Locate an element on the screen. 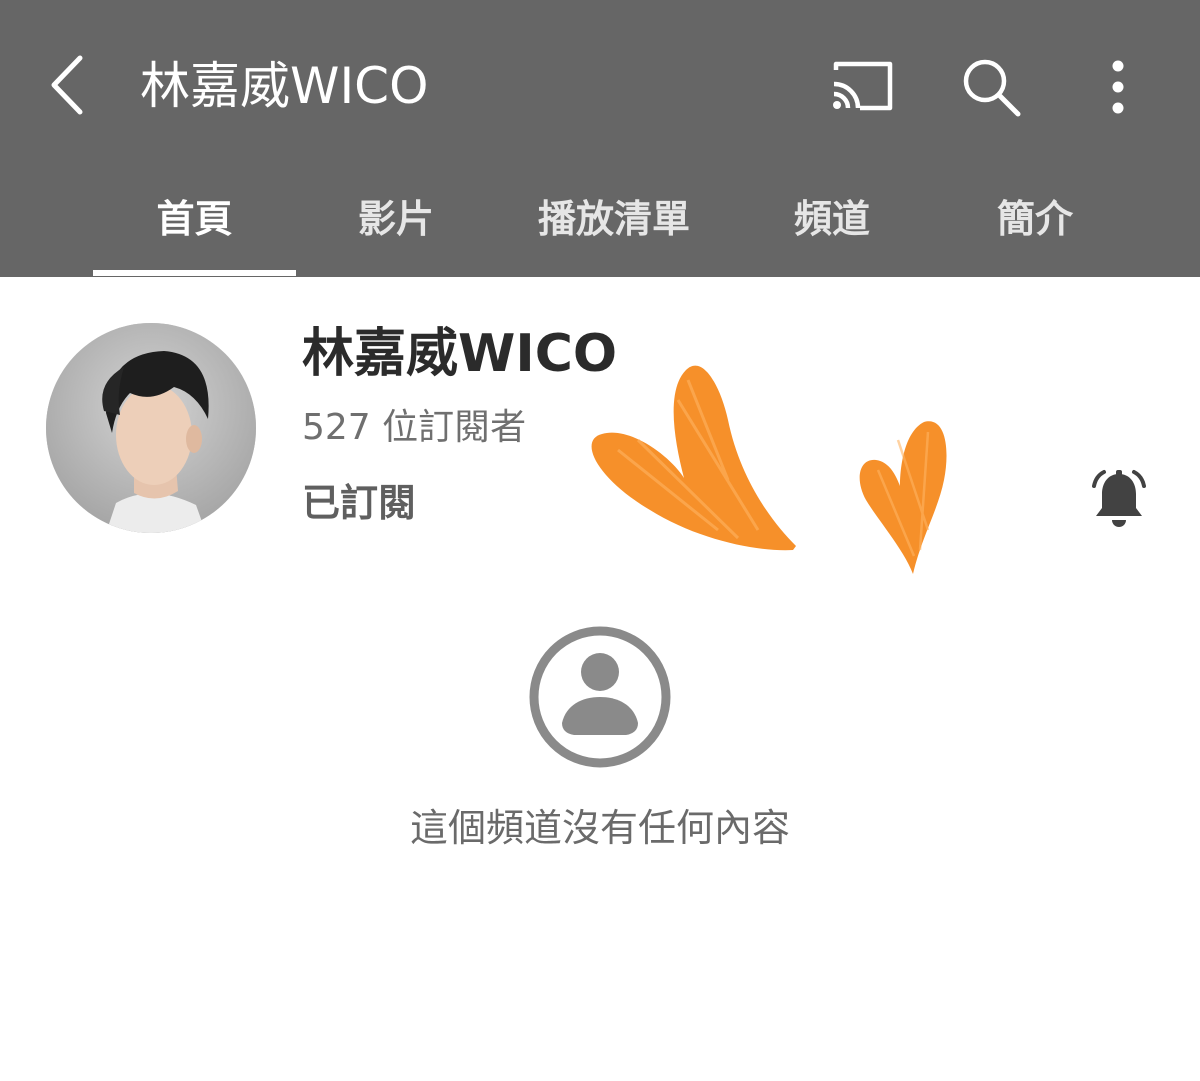  small-heart-icon is located at coordinates (903, 497).